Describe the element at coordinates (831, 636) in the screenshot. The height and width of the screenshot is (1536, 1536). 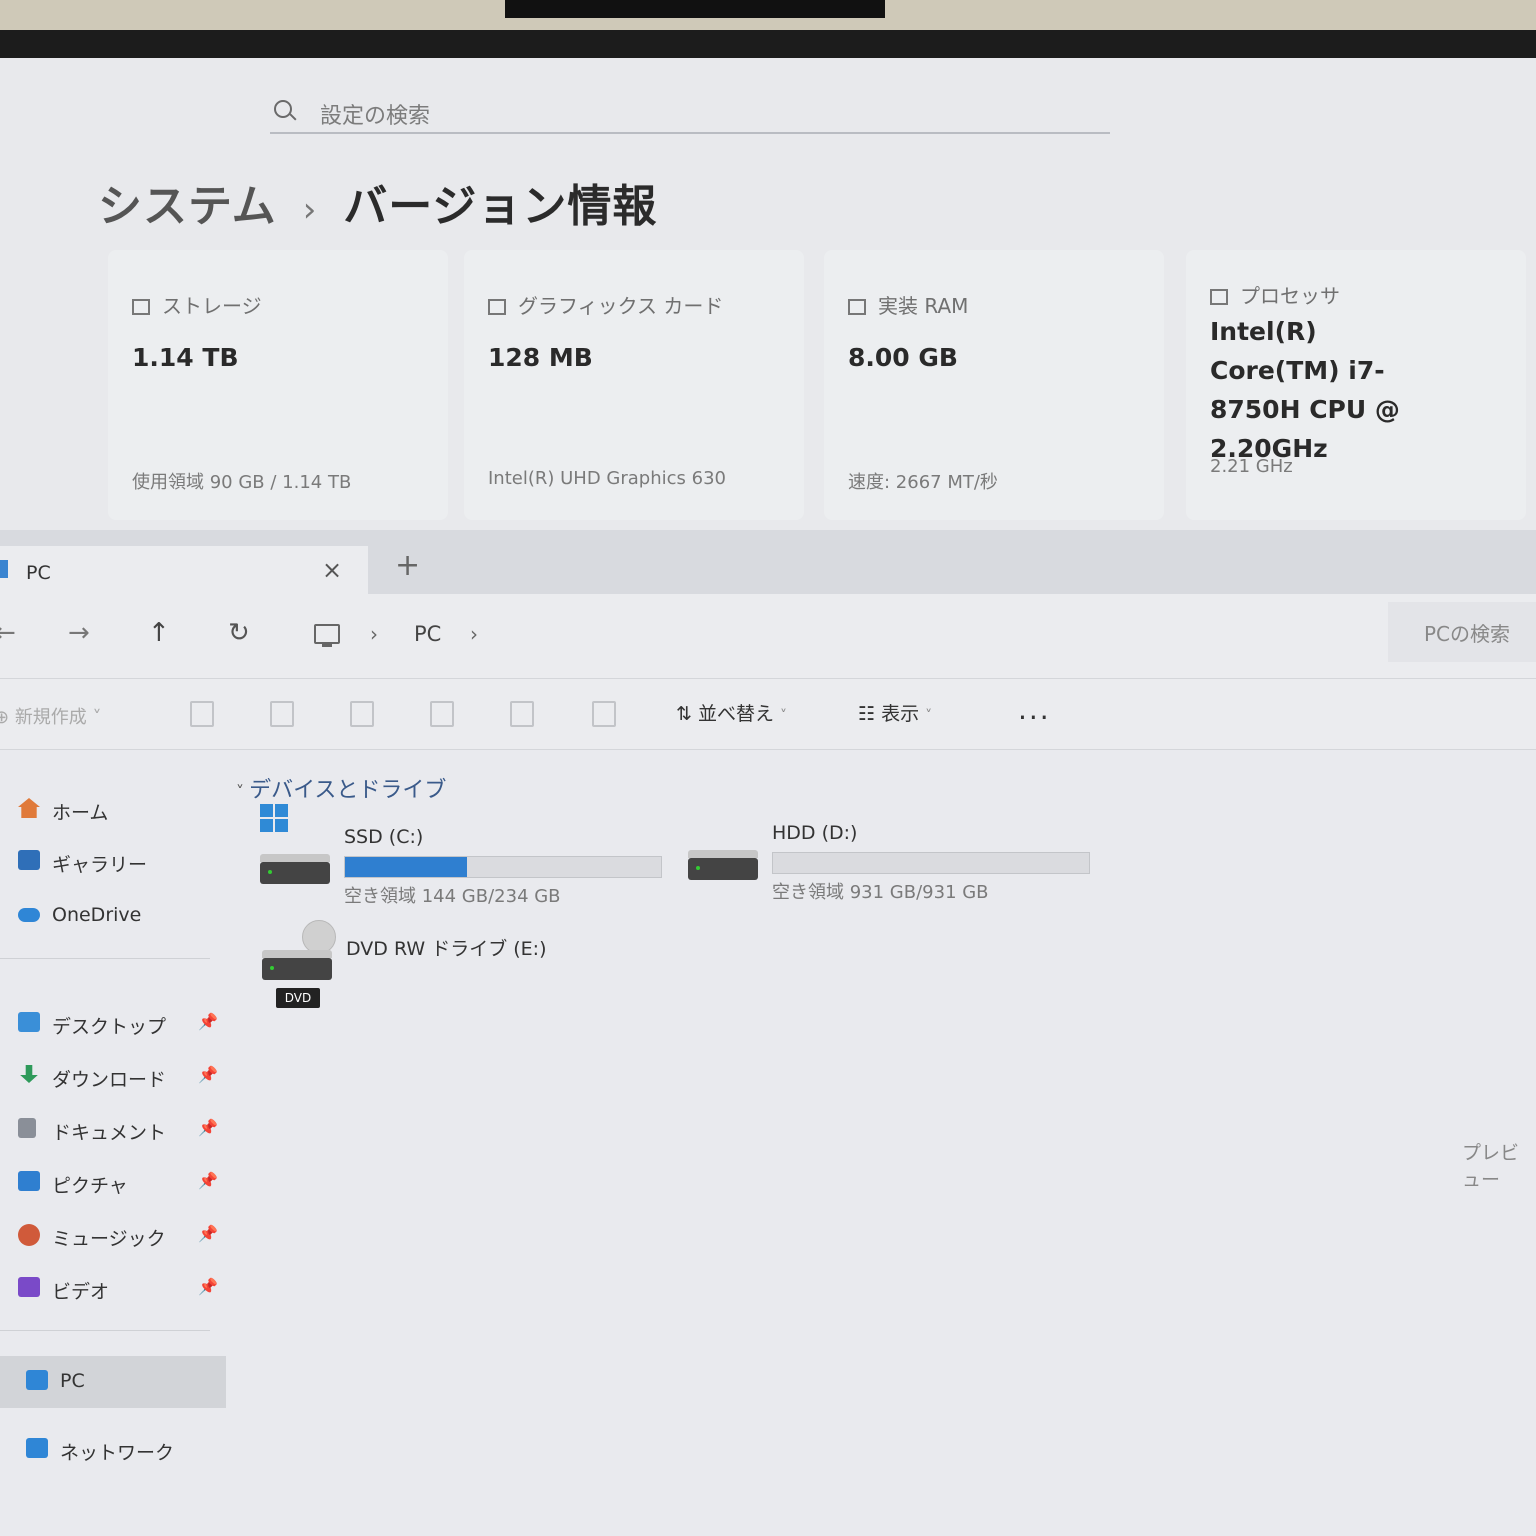
I see `address-bar: › PC ›` at that location.